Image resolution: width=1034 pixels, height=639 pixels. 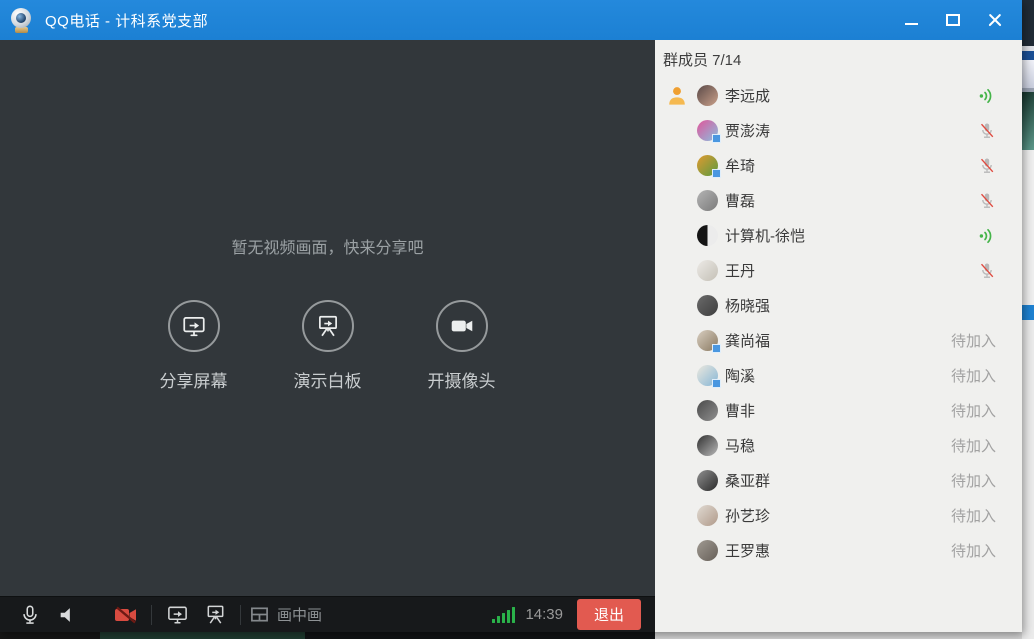 What do you see at coordinates (838, 165) in the screenshot?
I see `member-row: 牟琦` at bounding box center [838, 165].